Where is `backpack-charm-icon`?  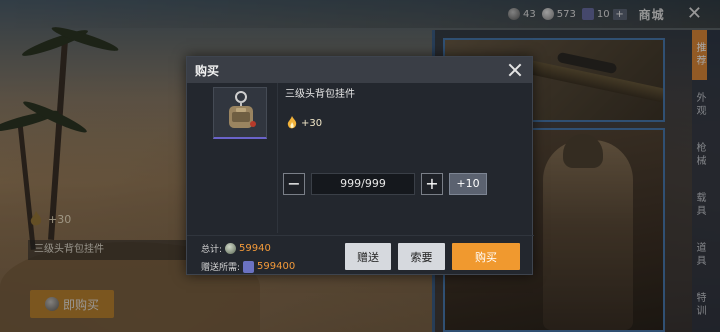 backpack-charm-icon is located at coordinates (242, 109).